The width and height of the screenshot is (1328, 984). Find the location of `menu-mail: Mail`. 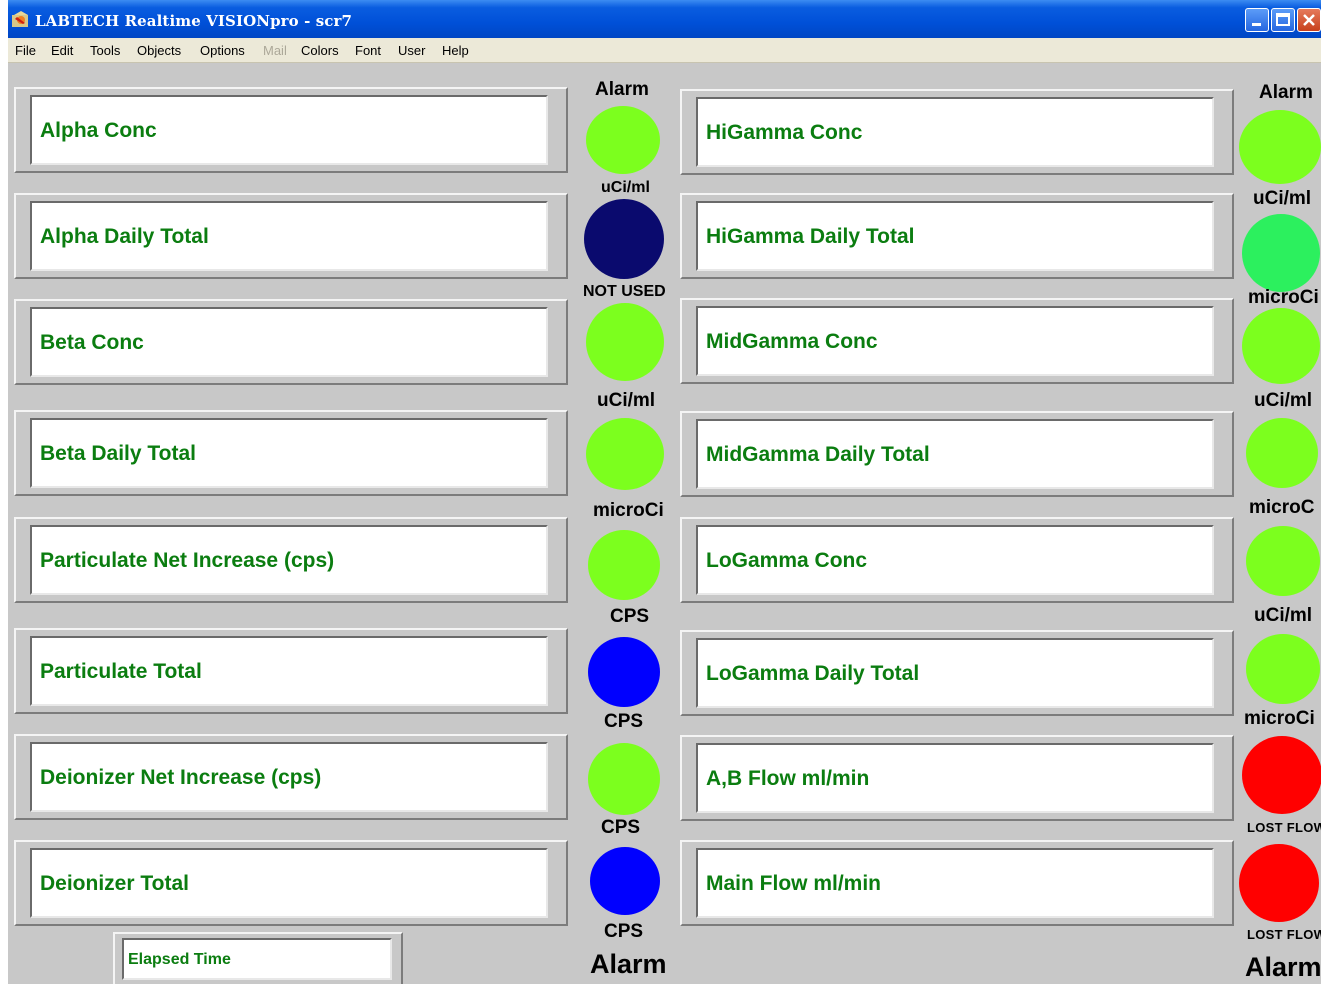

menu-mail: Mail is located at coordinates (275, 50).